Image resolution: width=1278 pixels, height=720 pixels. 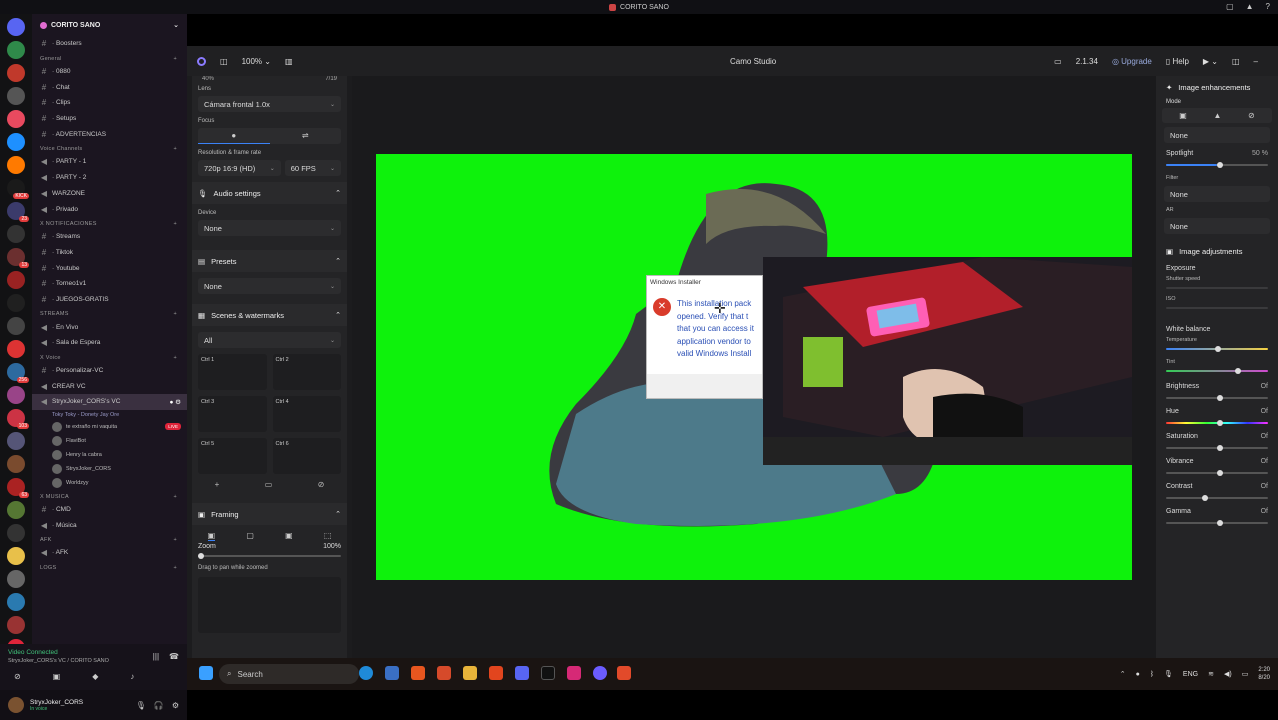 I want to click on channel-category: LOGS +, so click(x=109, y=567).